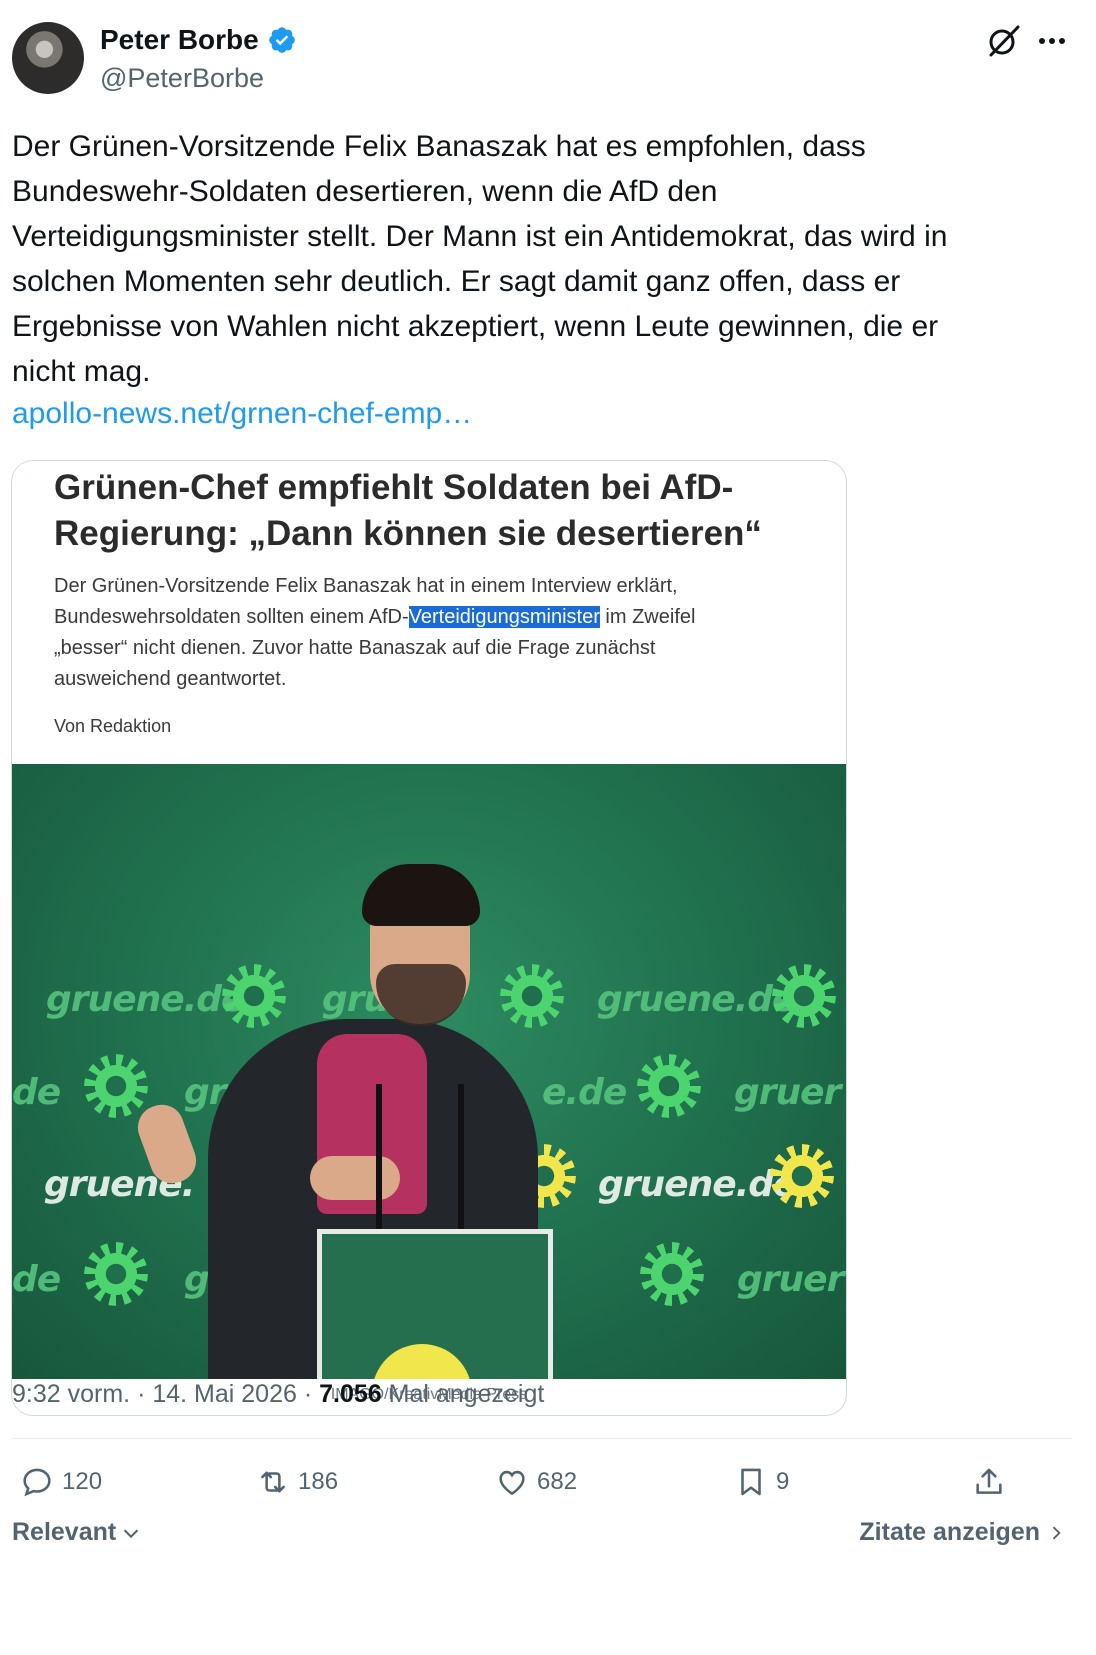 This screenshot has width=1096, height=1655. Describe the element at coordinates (318, 1481) in the screenshot. I see `repost-count: 186` at that location.